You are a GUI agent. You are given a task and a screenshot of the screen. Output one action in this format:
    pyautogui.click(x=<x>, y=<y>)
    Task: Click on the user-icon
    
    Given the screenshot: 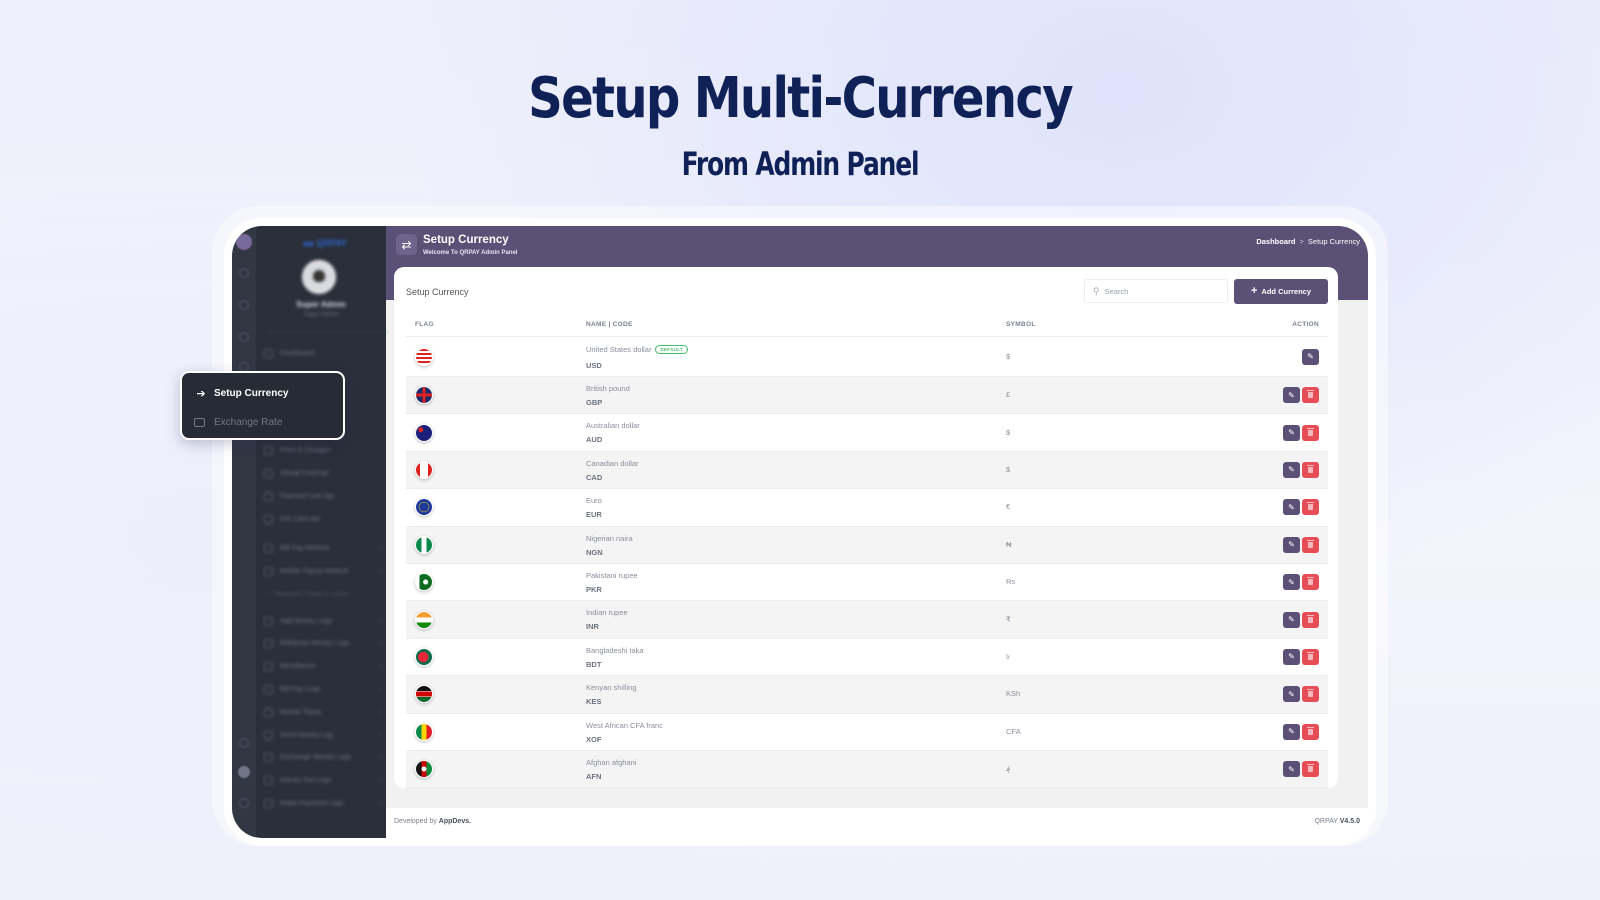 What is the action you would take?
    pyautogui.click(x=244, y=772)
    